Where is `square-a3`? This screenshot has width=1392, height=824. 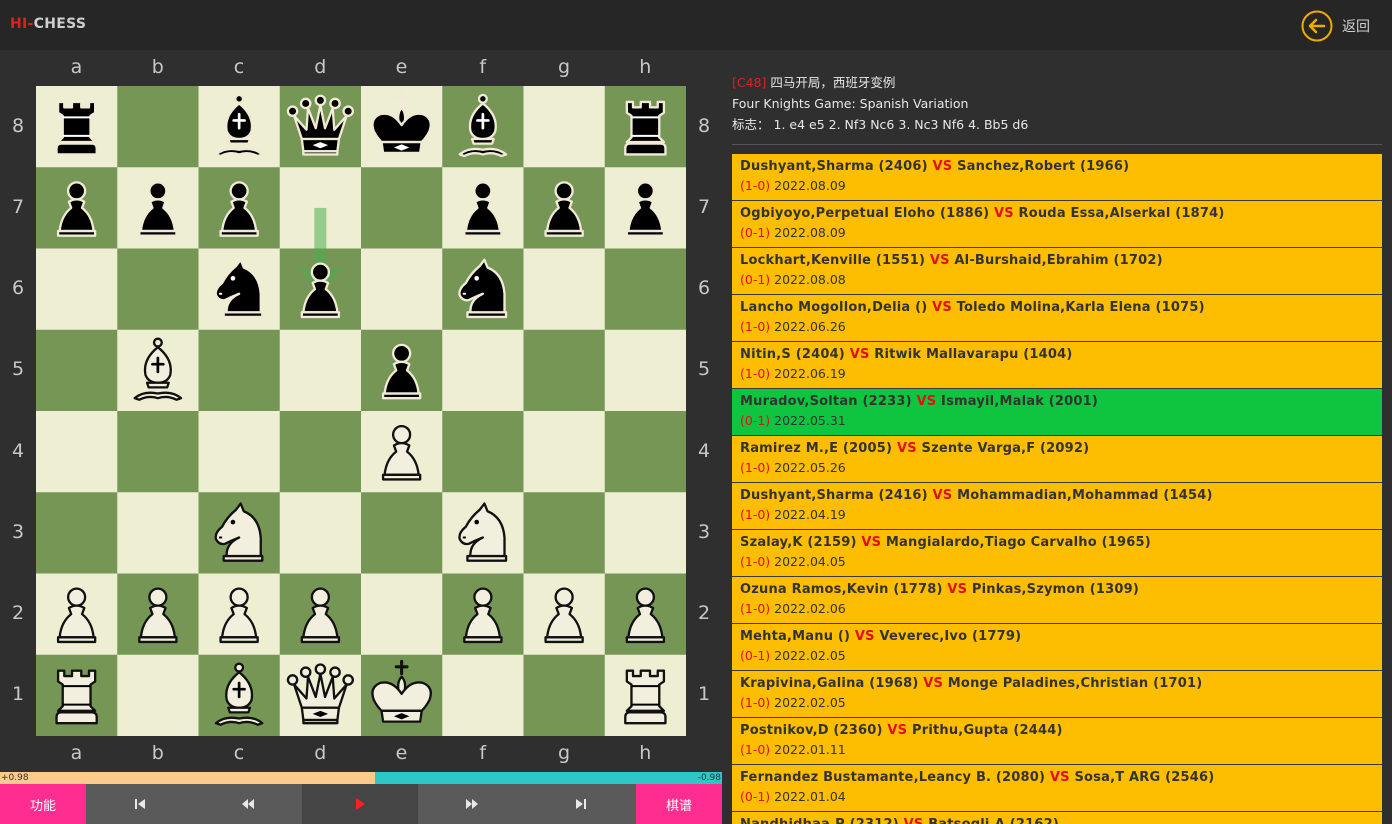 square-a3 is located at coordinates (77, 533).